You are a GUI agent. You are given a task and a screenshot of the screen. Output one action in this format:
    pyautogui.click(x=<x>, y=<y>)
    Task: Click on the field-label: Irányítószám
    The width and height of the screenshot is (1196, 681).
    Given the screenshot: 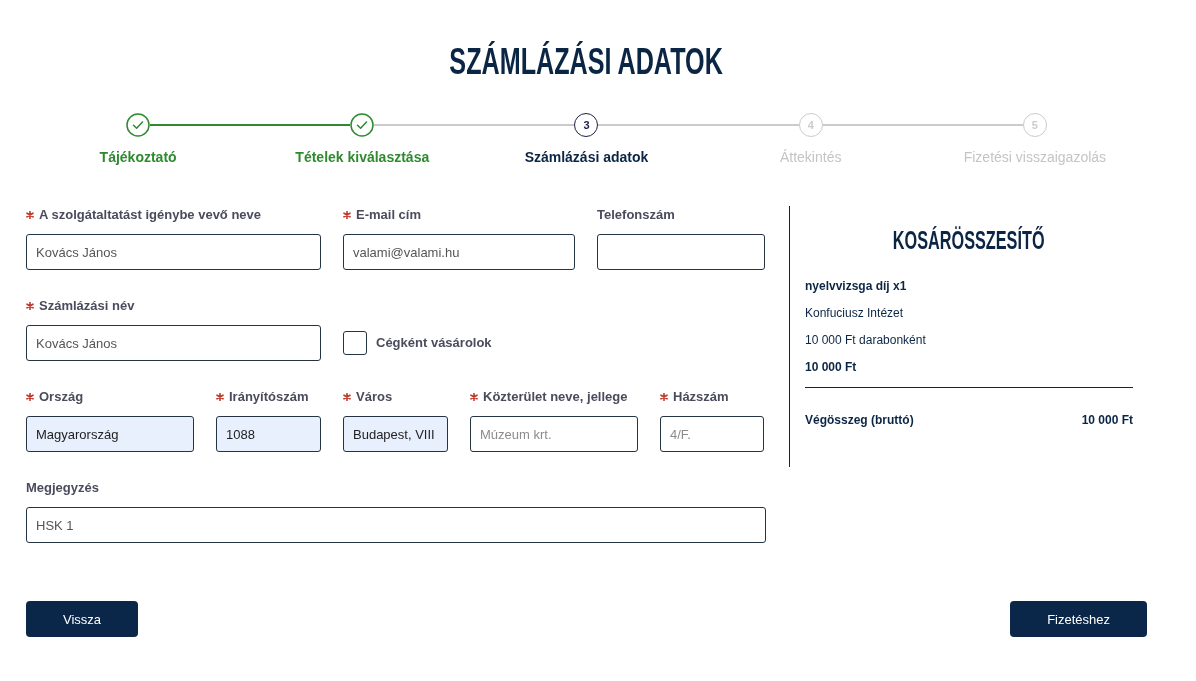 What is the action you would take?
    pyautogui.click(x=269, y=397)
    